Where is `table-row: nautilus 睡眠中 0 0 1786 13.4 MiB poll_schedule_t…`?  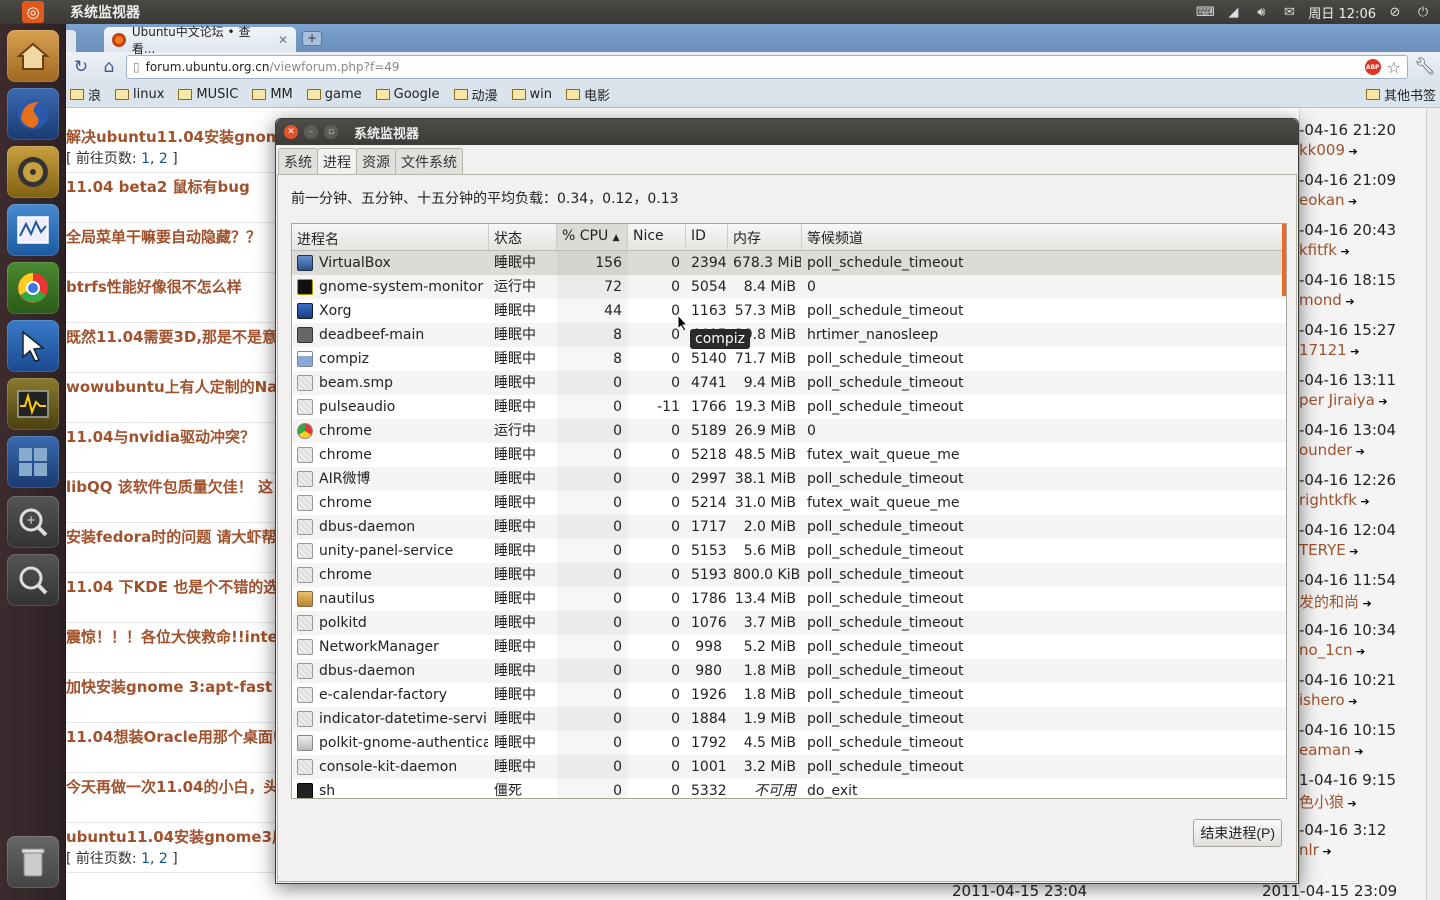
table-row: nautilus 睡眠中 0 0 1786 13.4 MiB poll_schedule_t… is located at coordinates (789, 599).